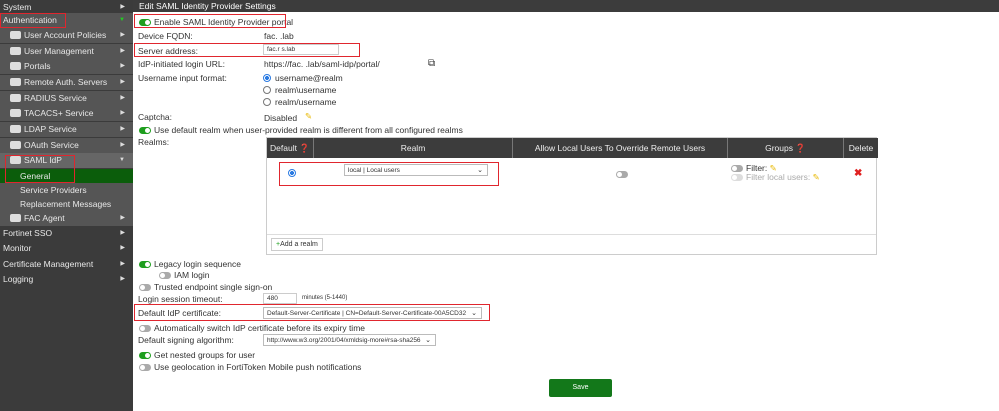  Describe the element at coordinates (280, 298) in the screenshot. I see `timeout-input: 480` at that location.